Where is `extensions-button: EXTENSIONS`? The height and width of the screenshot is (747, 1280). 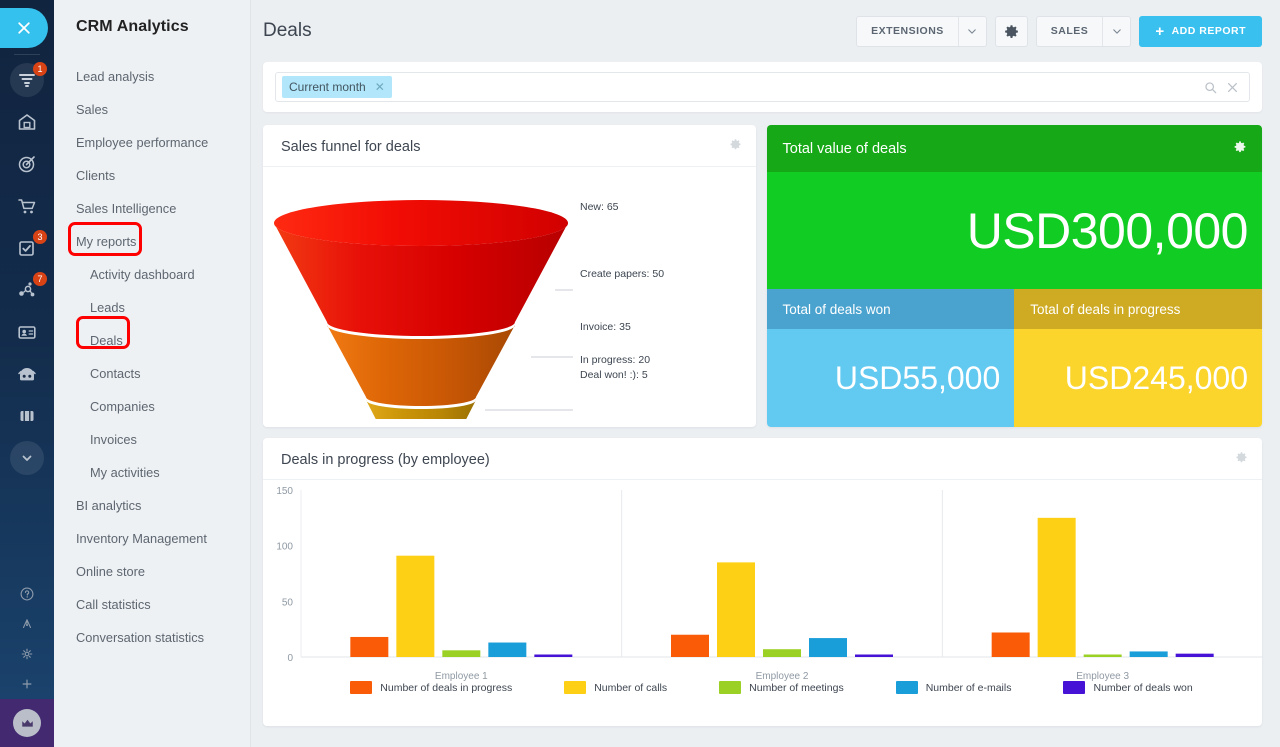 extensions-button: EXTENSIONS is located at coordinates (907, 31).